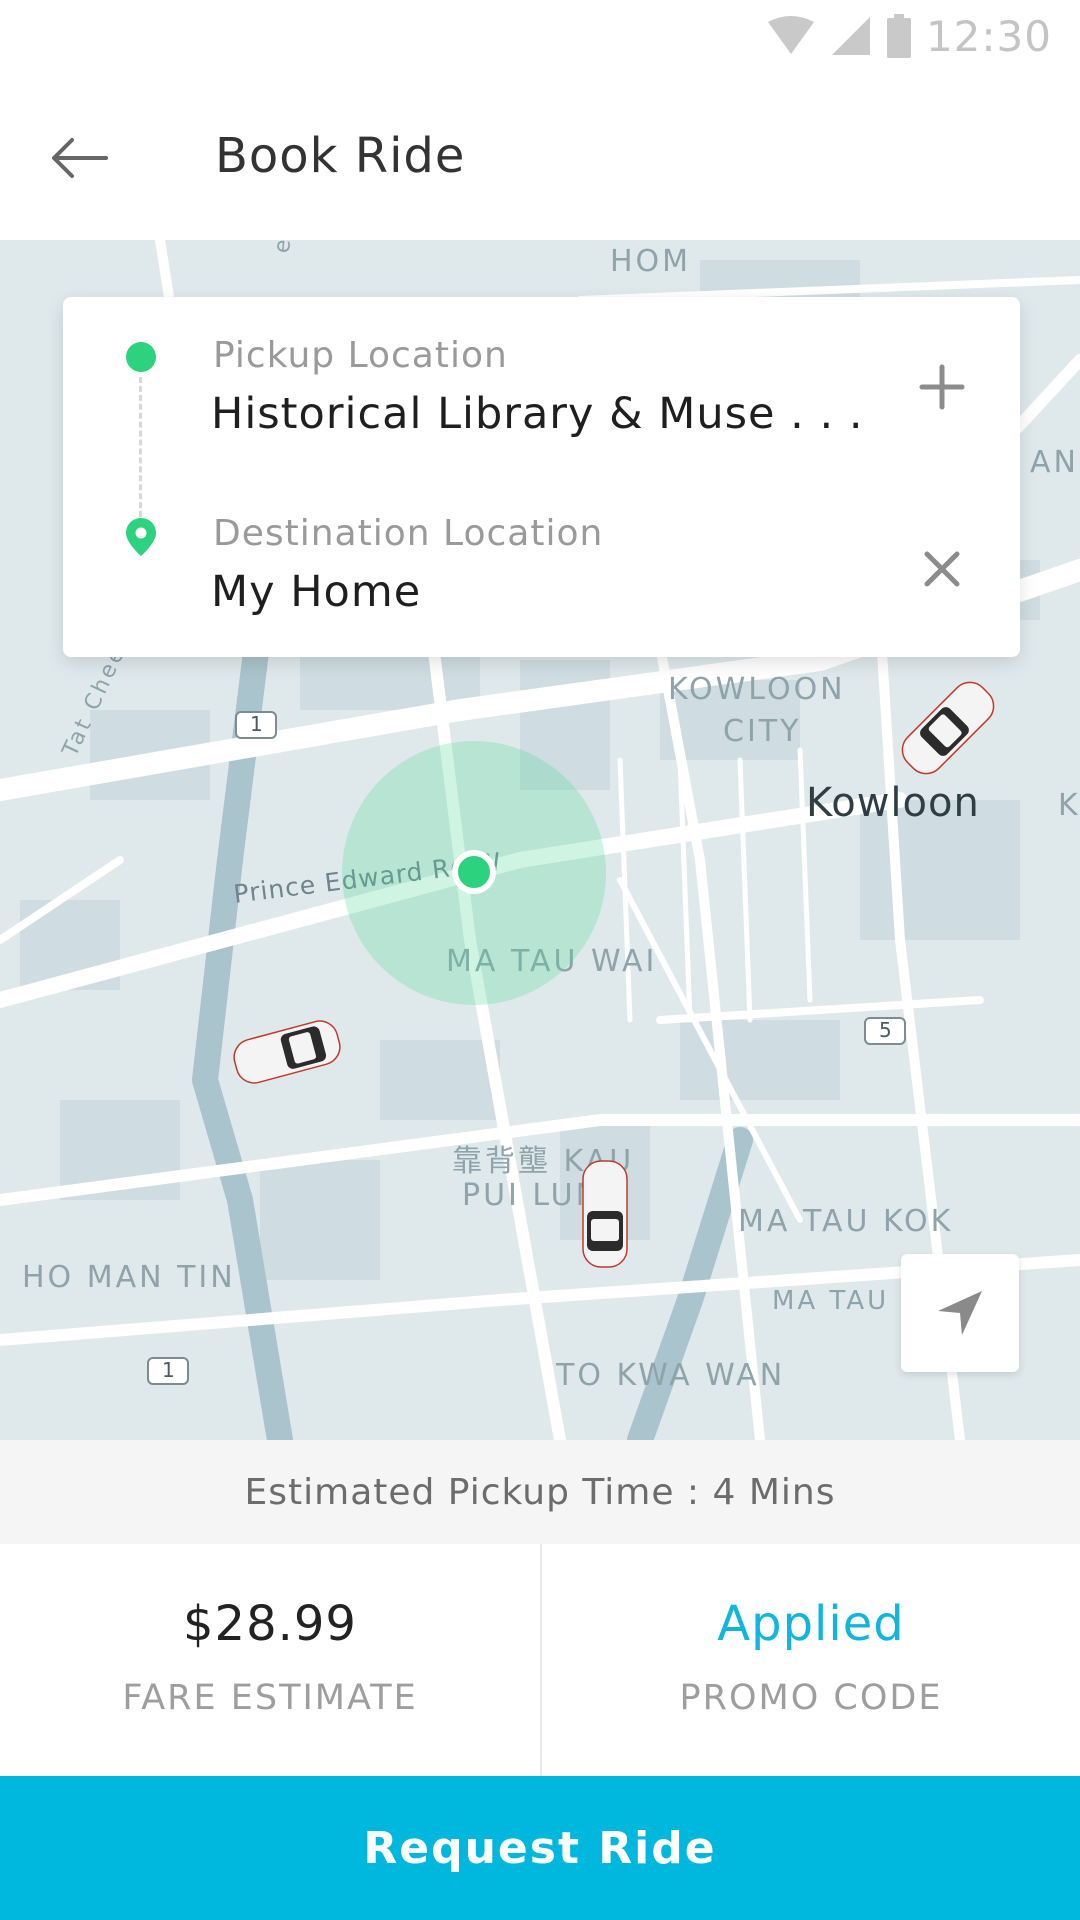 This screenshot has height=1920, width=1080. Describe the element at coordinates (605, 1214) in the screenshot. I see `car-marker` at that location.